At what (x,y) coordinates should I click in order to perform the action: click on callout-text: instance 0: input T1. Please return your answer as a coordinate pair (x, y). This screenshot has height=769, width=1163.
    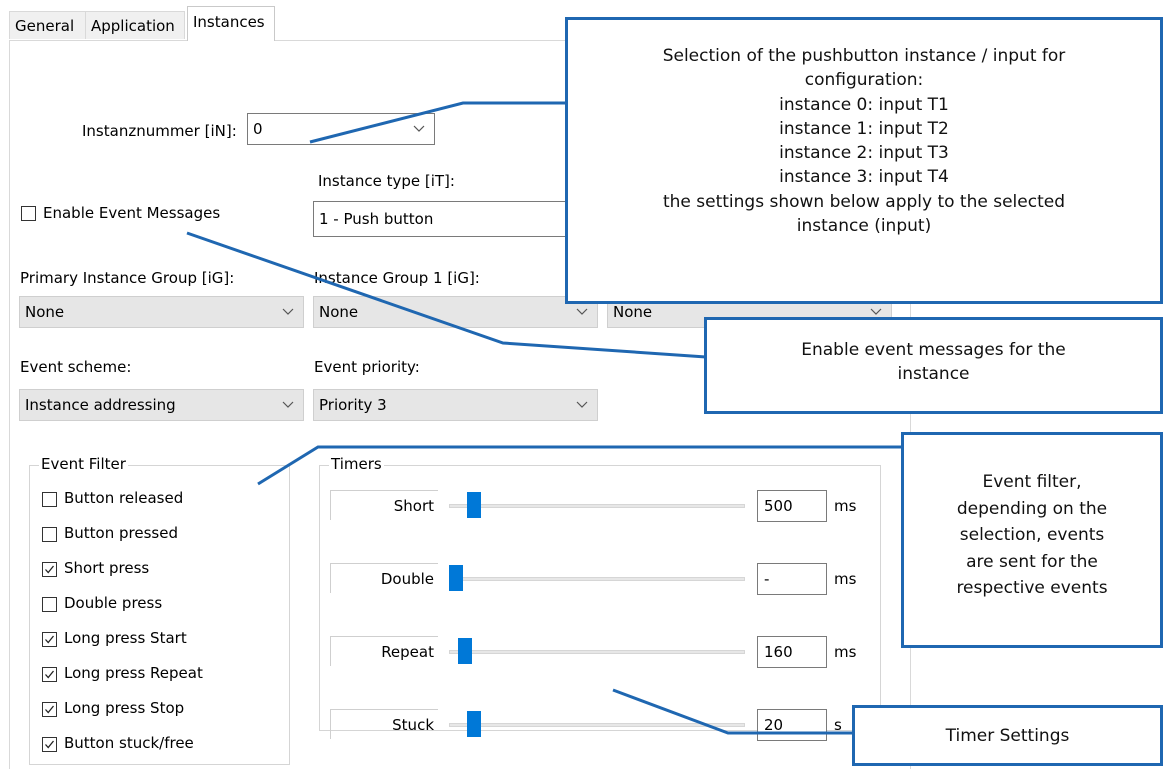
    Looking at the image, I should click on (864, 104).